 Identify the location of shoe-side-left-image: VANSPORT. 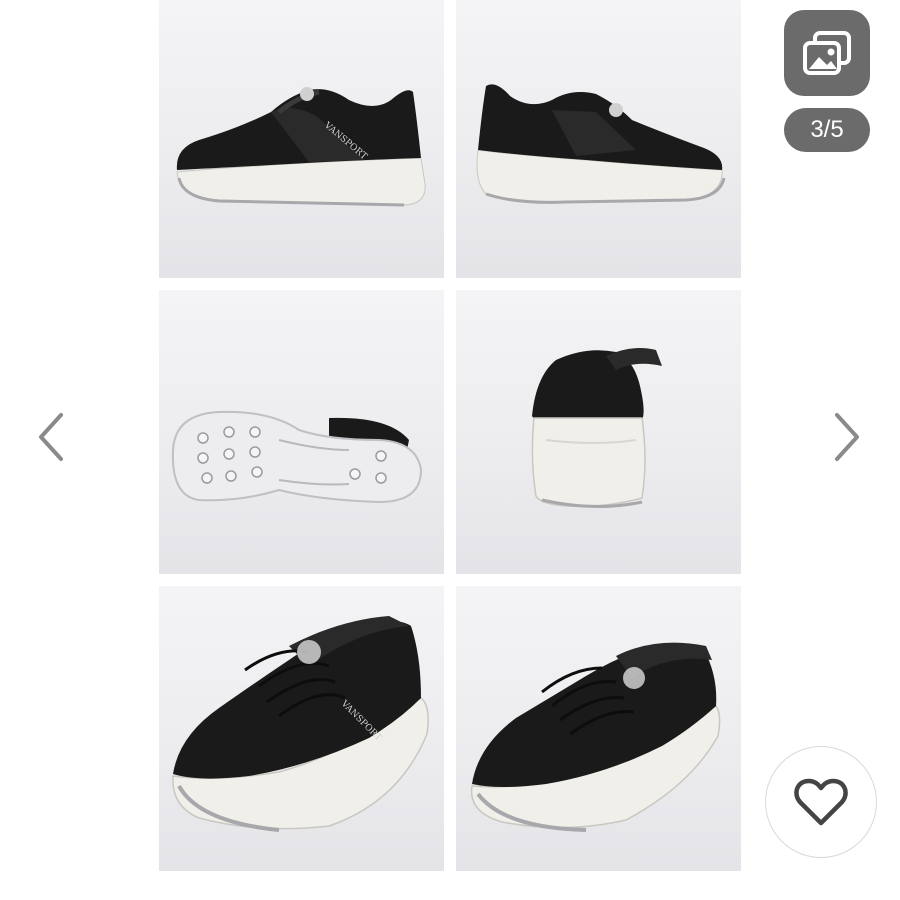
(301, 147).